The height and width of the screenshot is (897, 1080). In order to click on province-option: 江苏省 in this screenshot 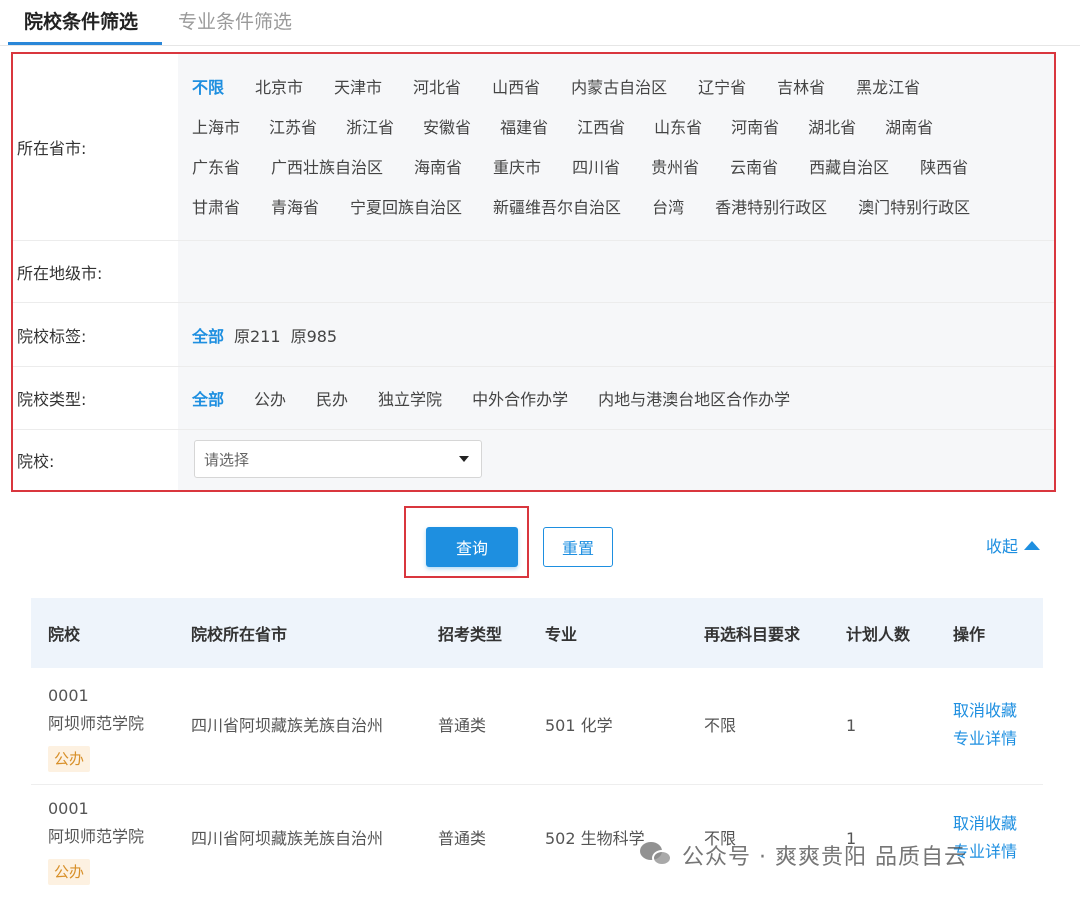, I will do `click(307, 128)`.